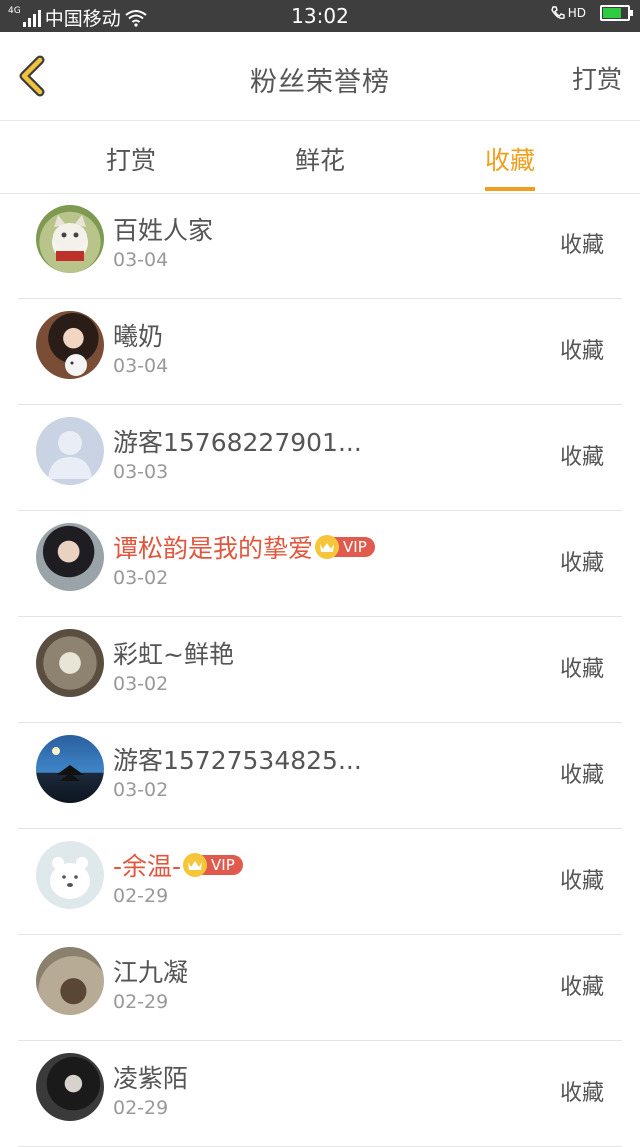 This screenshot has width=640, height=1147. I want to click on tab-flowers: 鲜花, so click(320, 159).